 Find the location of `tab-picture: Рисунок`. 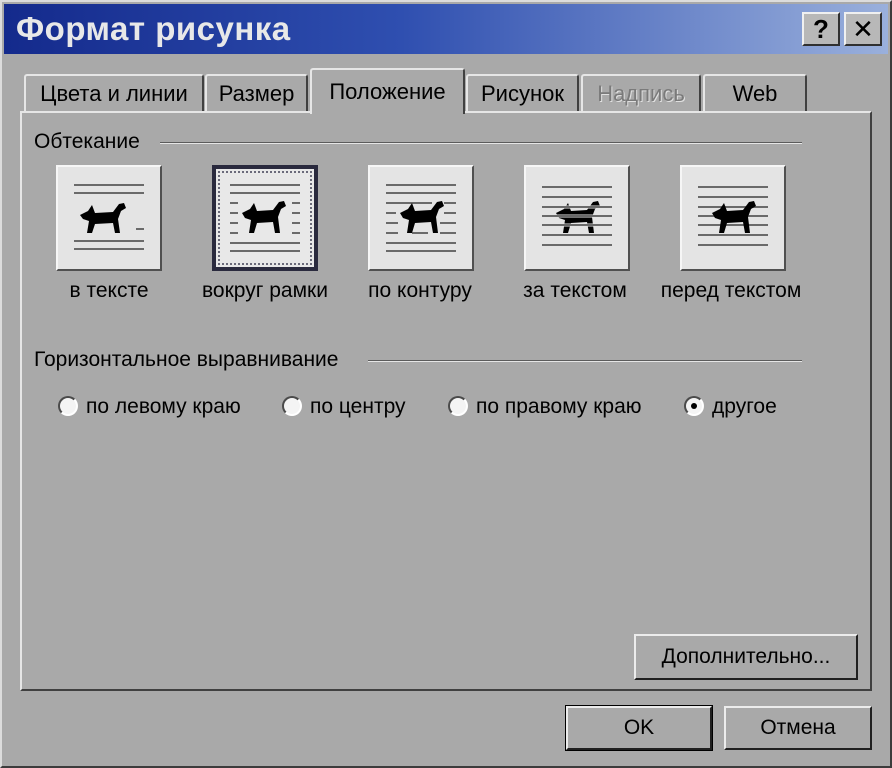

tab-picture: Рисунок is located at coordinates (522, 93).